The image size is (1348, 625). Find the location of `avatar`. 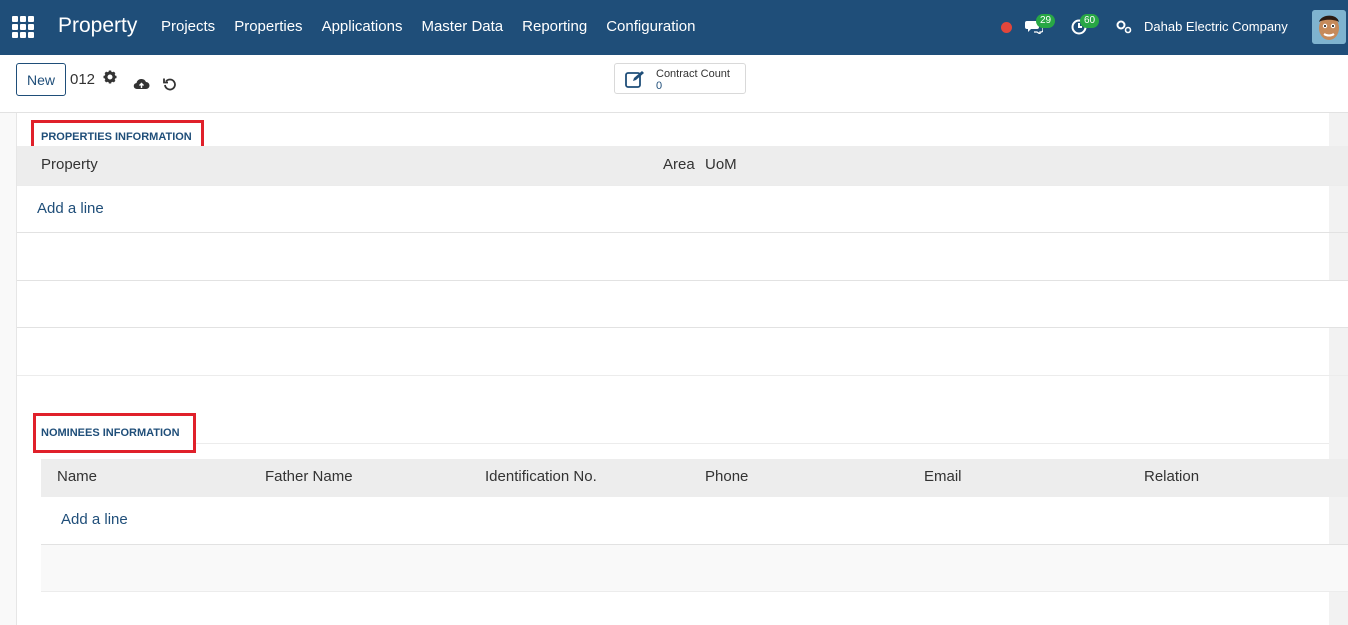

avatar is located at coordinates (1329, 27).